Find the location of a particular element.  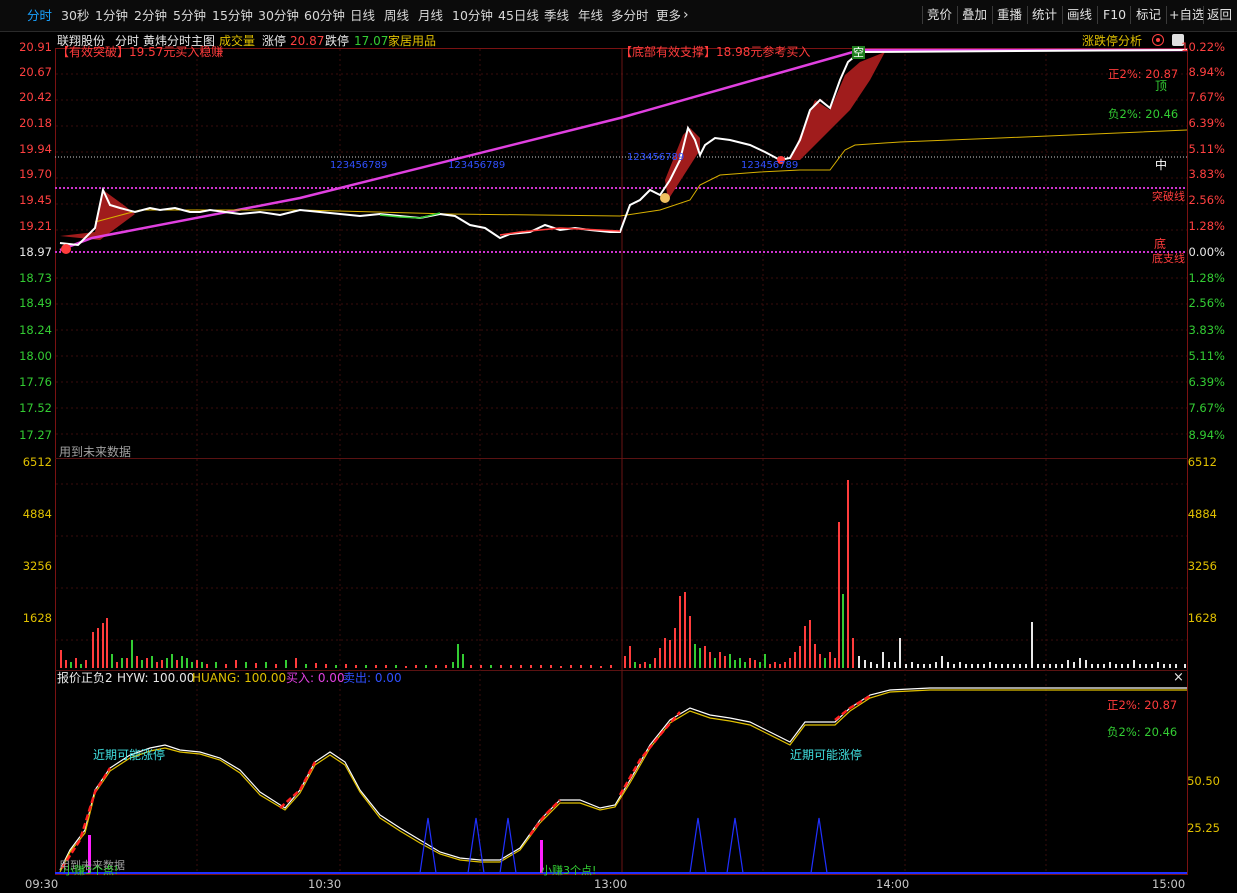

price-tick: 17.76 is located at coordinates (35, 382).